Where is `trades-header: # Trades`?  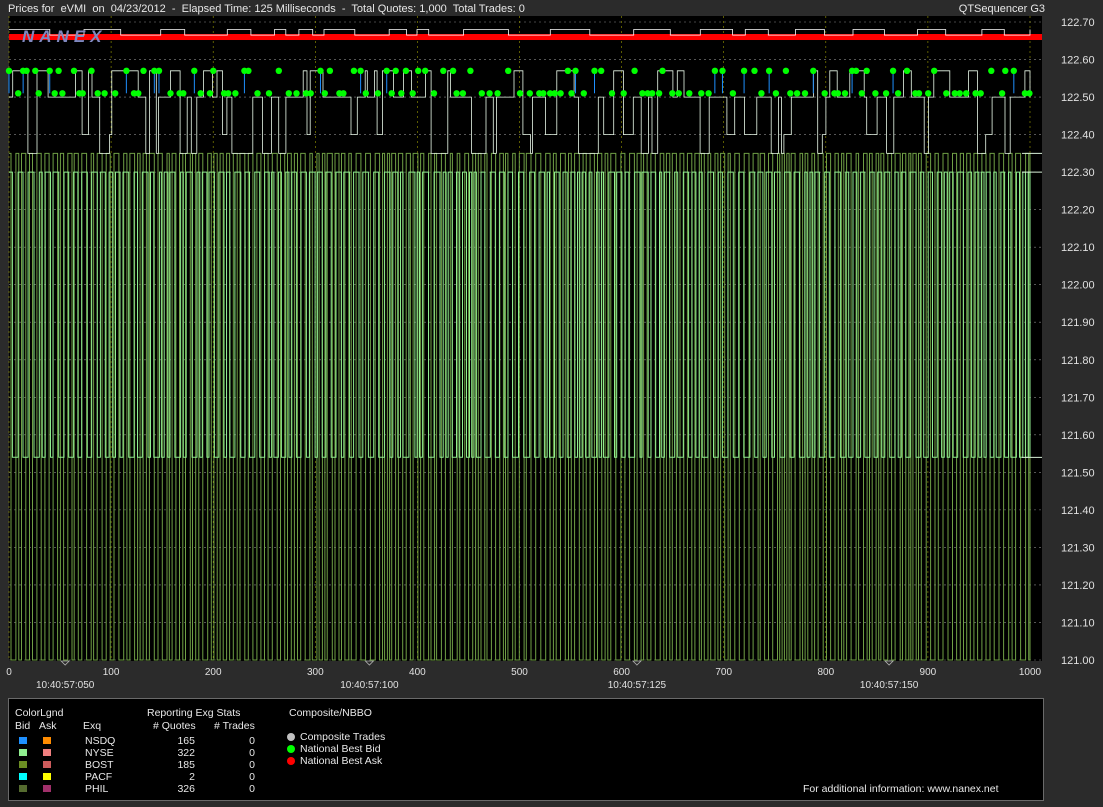 trades-header: # Trades is located at coordinates (234, 726).